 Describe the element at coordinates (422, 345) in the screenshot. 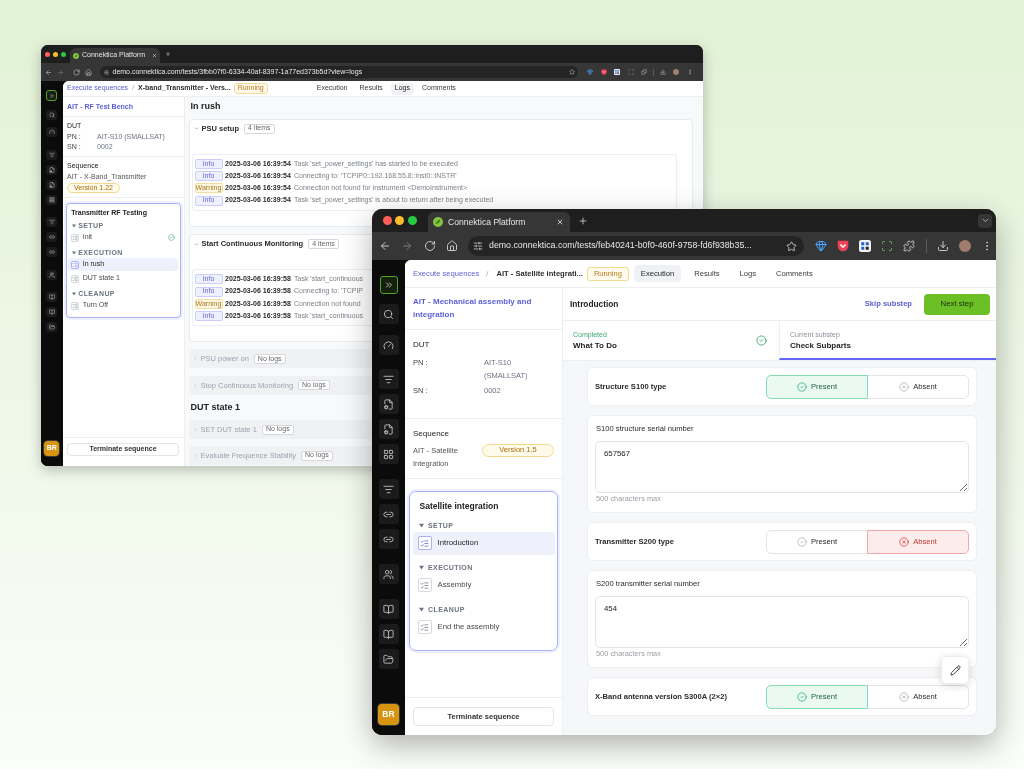

I see `section-title: DUT` at that location.